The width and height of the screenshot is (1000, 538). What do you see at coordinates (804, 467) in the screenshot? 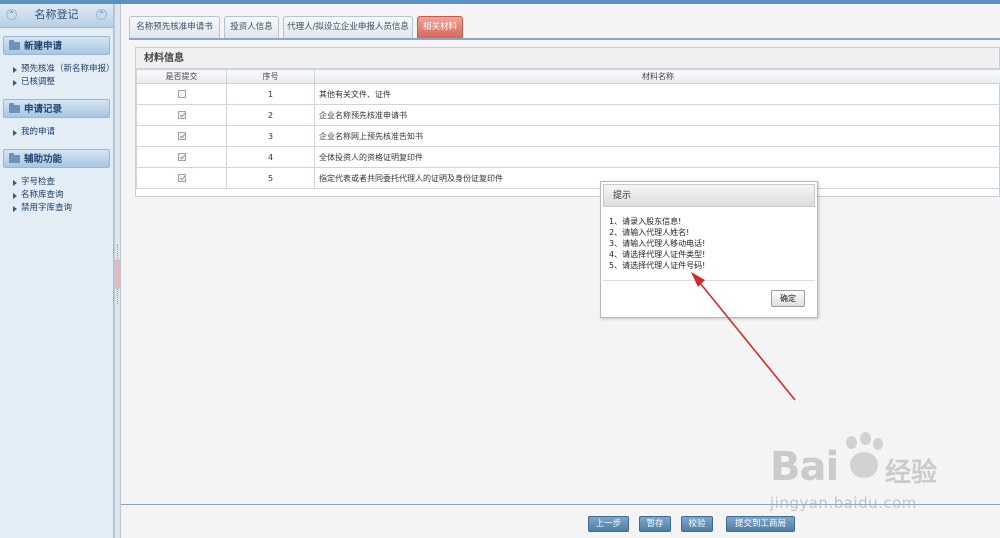
I see `watermark-brand: Bai` at bounding box center [804, 467].